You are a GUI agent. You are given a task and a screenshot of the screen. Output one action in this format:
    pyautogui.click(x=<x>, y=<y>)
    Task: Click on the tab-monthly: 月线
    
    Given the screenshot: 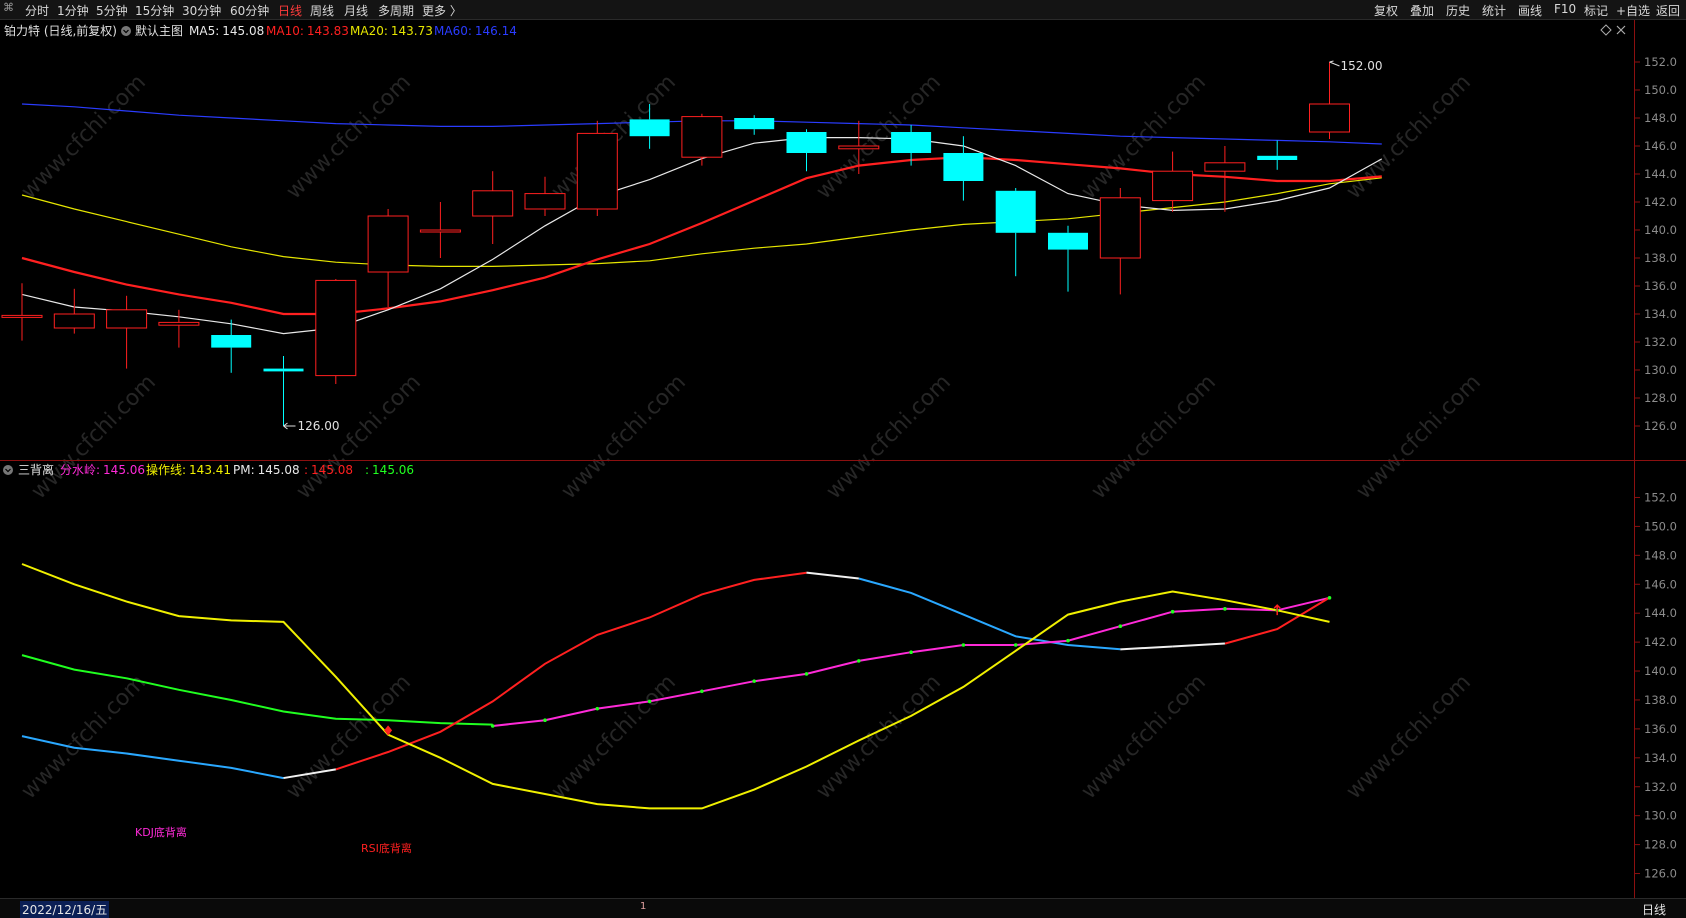 What is the action you would take?
    pyautogui.click(x=356, y=10)
    